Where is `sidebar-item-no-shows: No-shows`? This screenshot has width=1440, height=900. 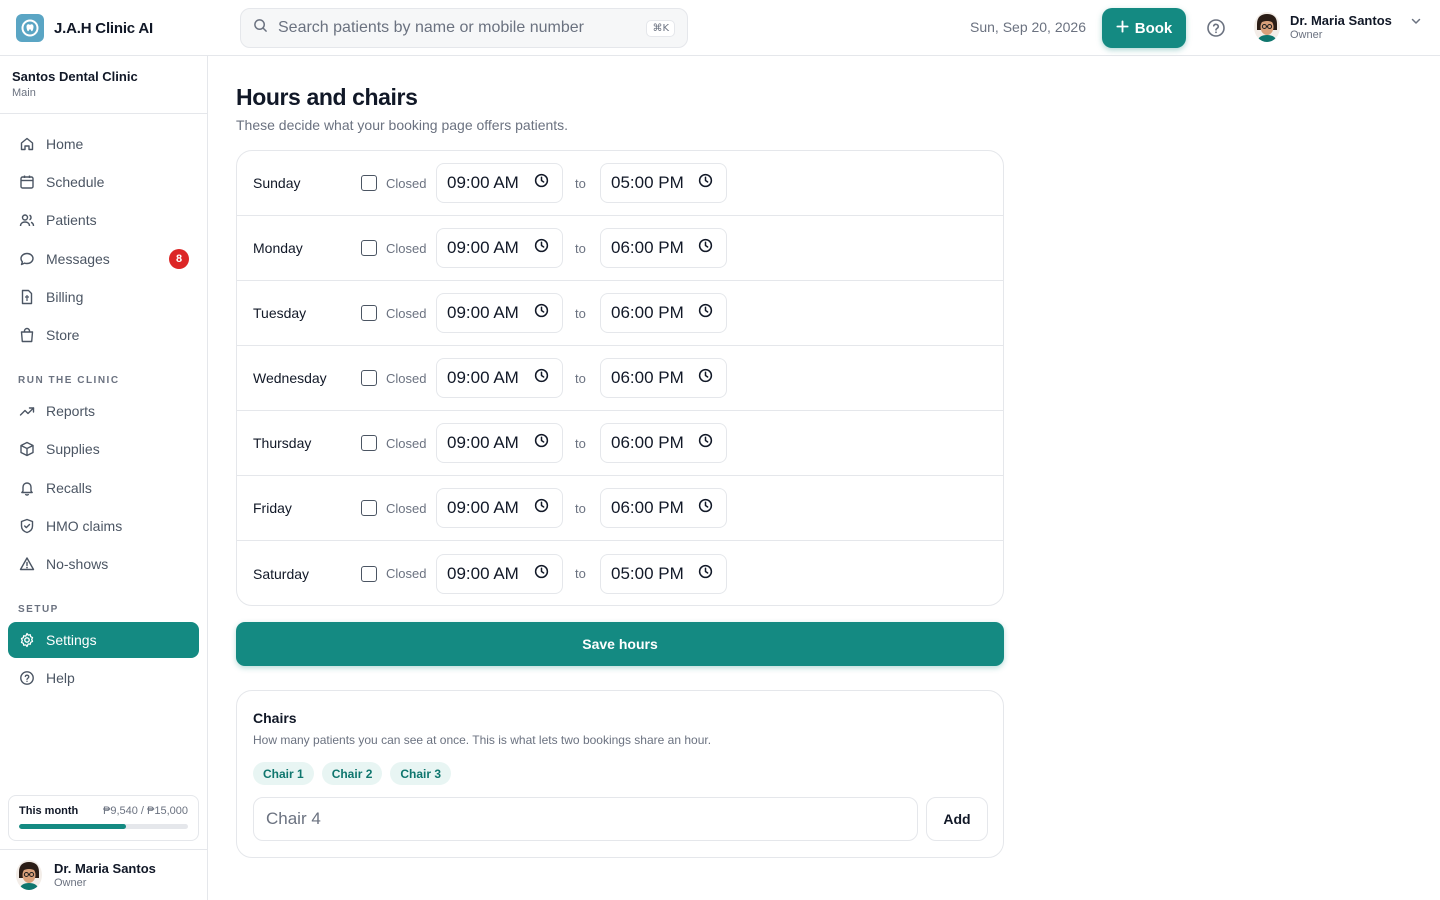 sidebar-item-no-shows: No-shows is located at coordinates (103, 564).